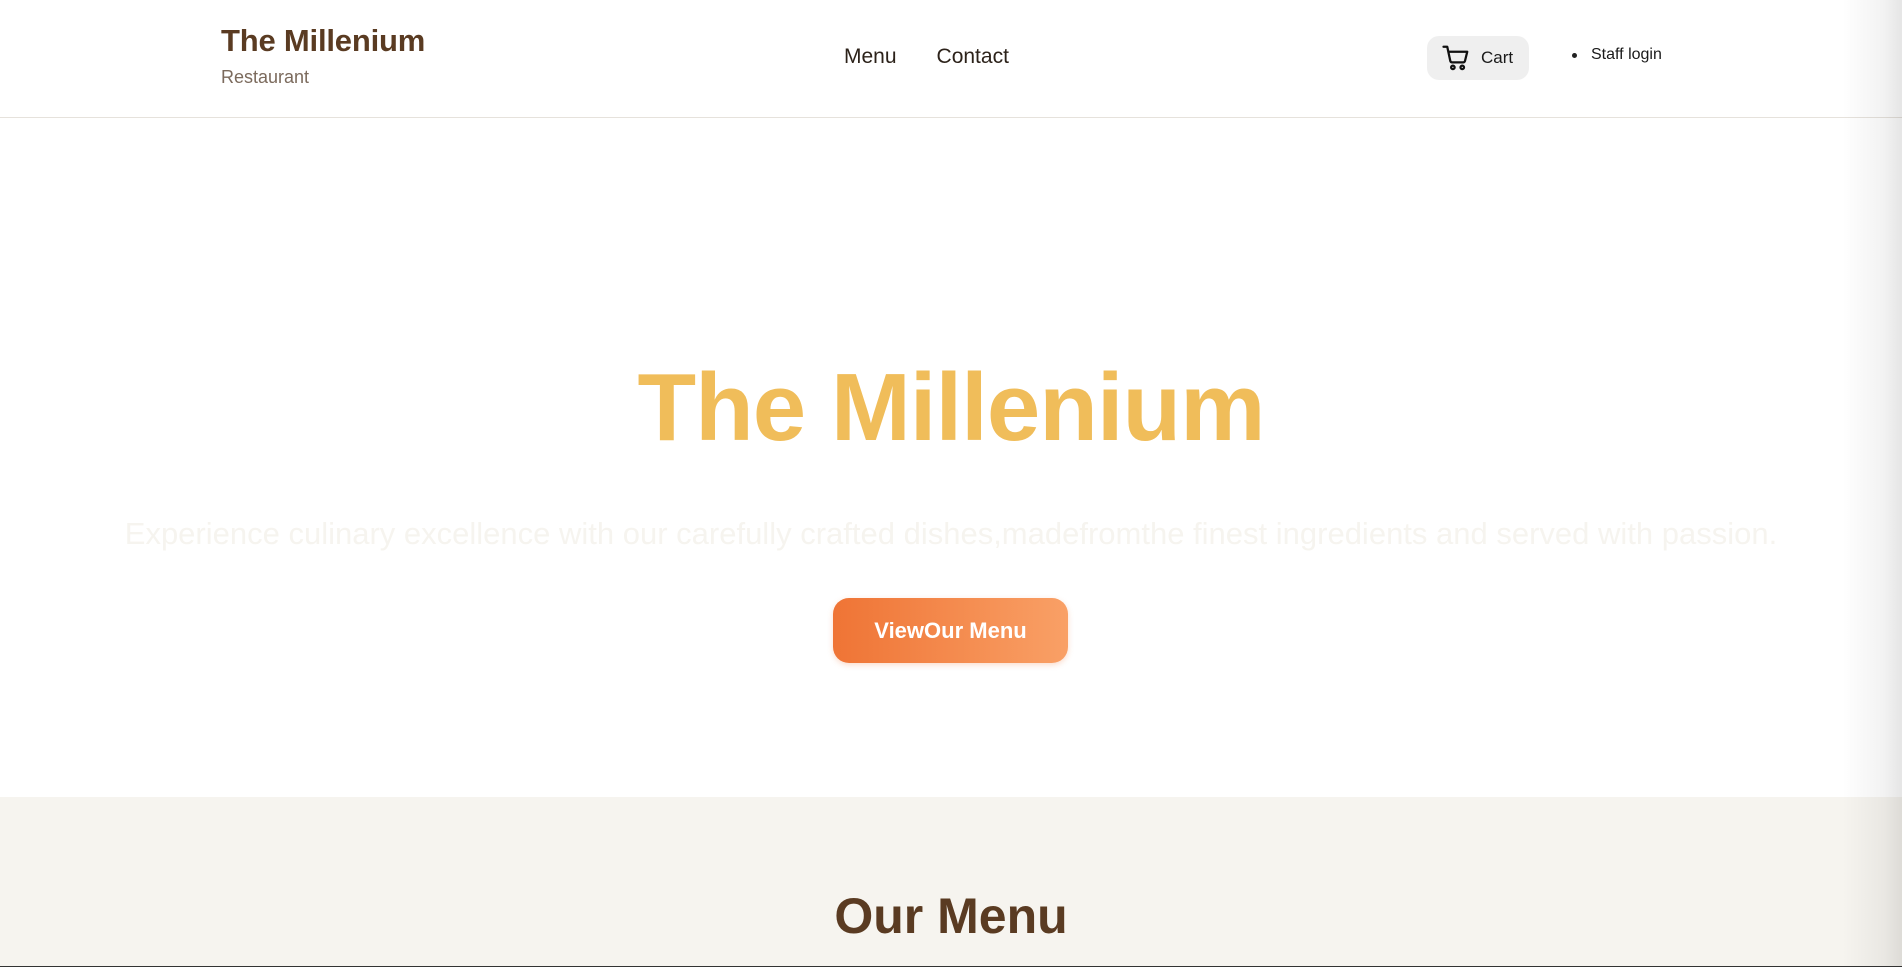  Describe the element at coordinates (951, 916) in the screenshot. I see `menu-heading: Our Menu` at that location.